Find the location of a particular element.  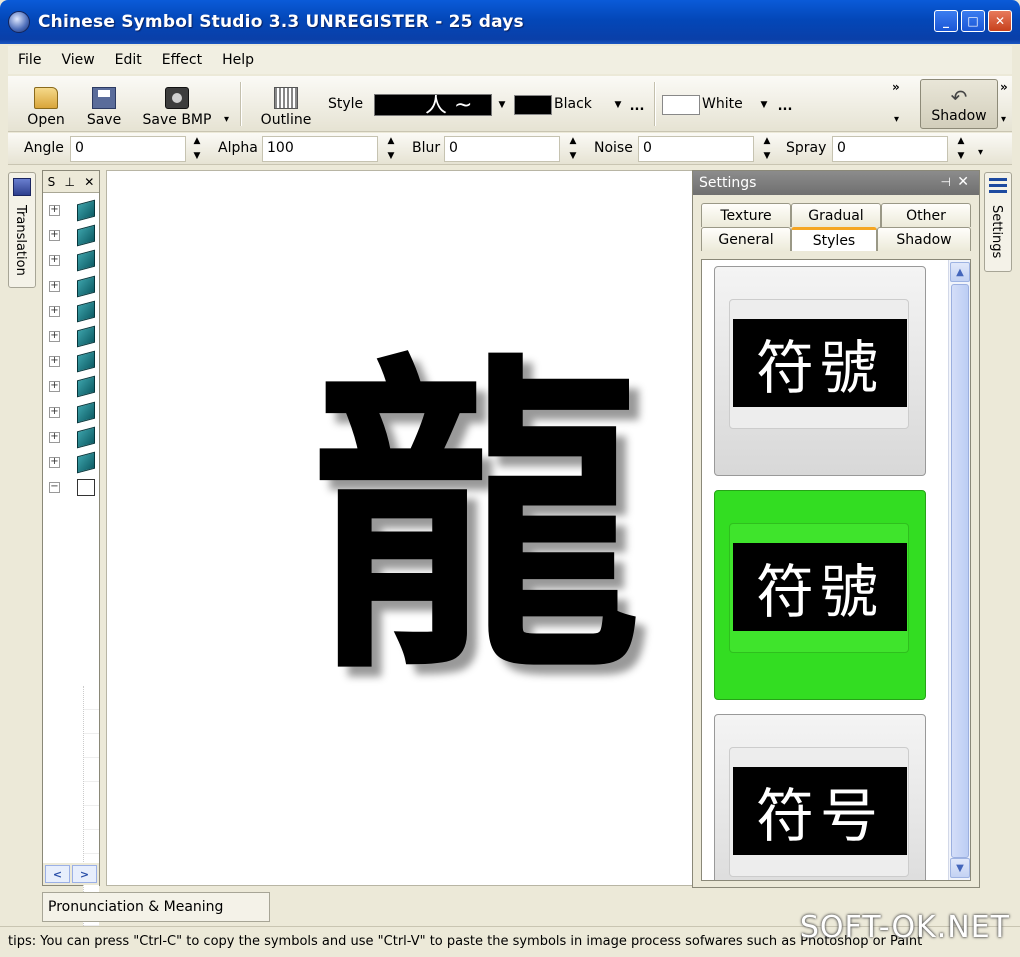

tab-texture: Texture is located at coordinates (746, 215).